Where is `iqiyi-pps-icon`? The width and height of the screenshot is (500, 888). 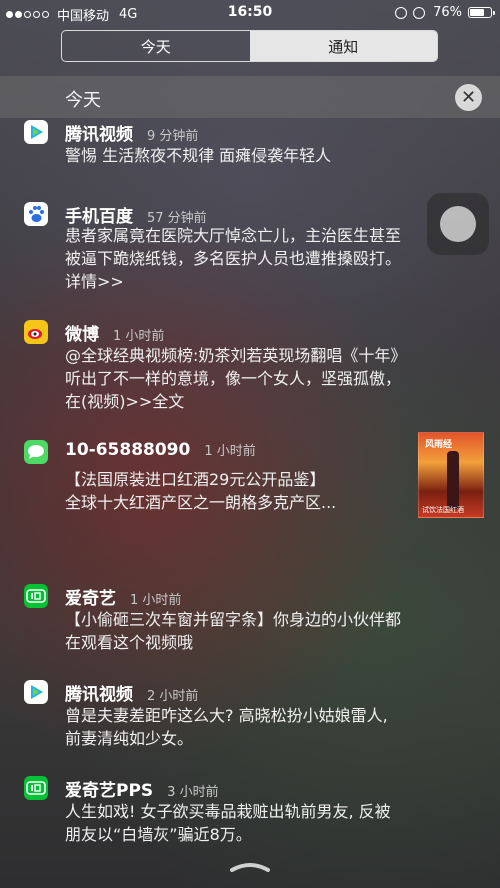
iqiyi-pps-icon is located at coordinates (36, 788).